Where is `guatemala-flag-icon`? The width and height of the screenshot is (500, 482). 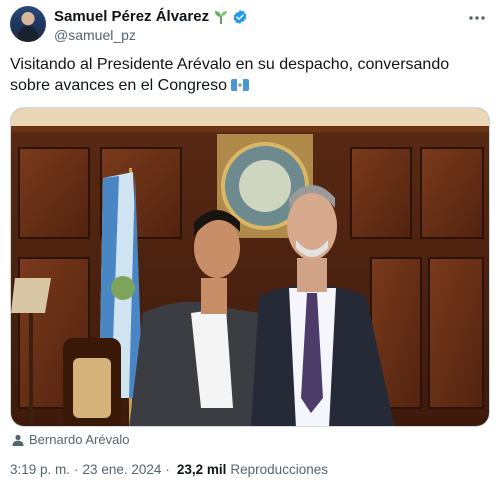
guatemala-flag-icon is located at coordinates (240, 85).